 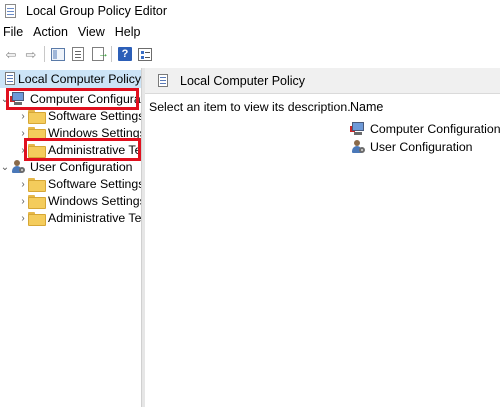 What do you see at coordinates (250, 54) in the screenshot?
I see `toolbar: ⇦ ⇨ ?` at bounding box center [250, 54].